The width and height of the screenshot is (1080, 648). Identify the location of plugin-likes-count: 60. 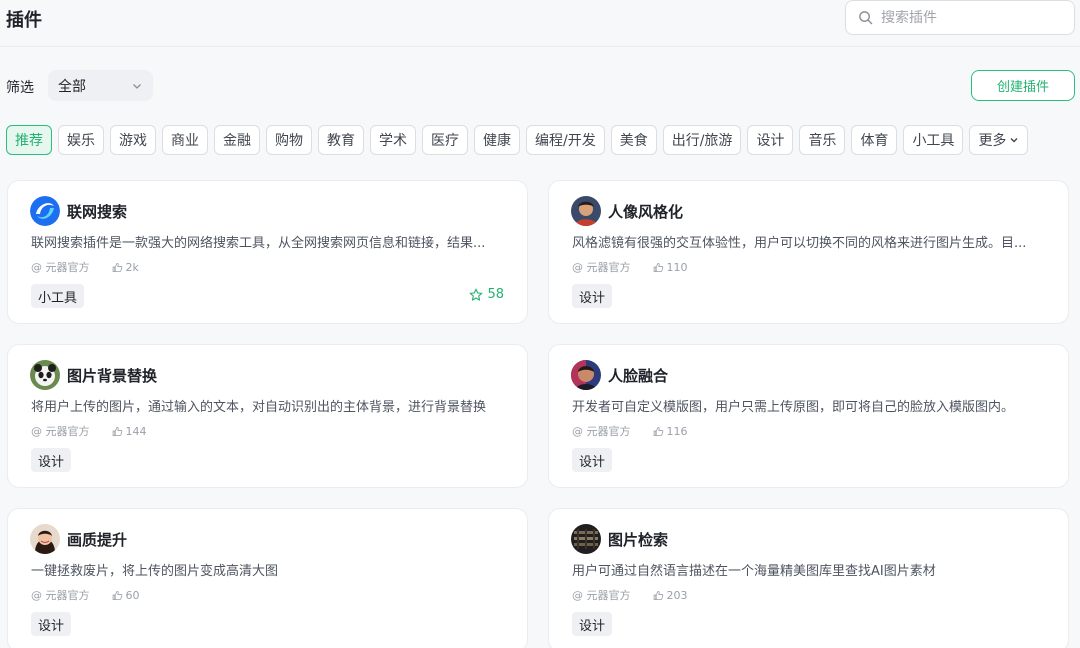
(132, 595).